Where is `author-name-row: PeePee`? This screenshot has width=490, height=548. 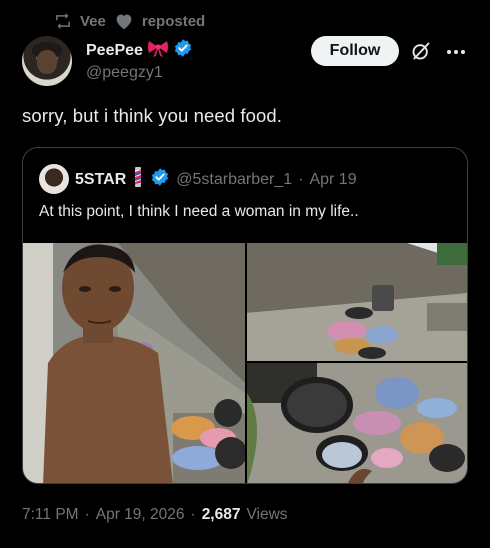 author-name-row: PeePee is located at coordinates (139, 50).